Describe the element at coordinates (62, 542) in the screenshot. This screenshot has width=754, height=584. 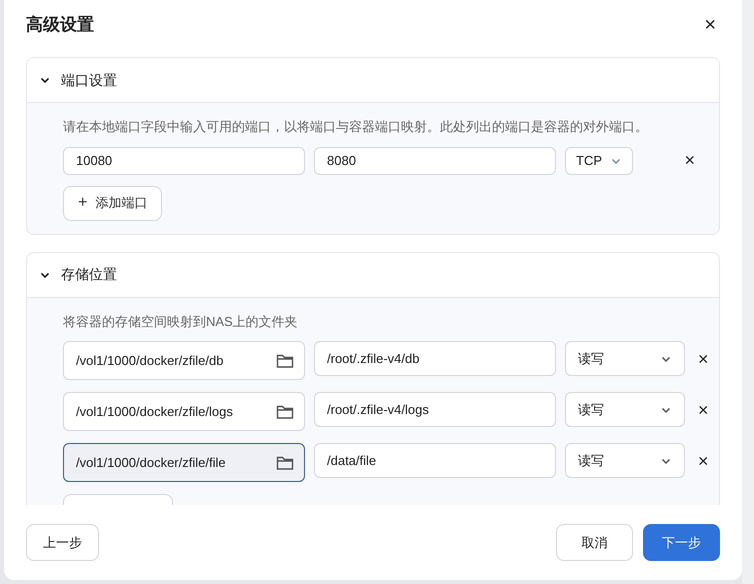
I see `back-button: 上一步` at that location.